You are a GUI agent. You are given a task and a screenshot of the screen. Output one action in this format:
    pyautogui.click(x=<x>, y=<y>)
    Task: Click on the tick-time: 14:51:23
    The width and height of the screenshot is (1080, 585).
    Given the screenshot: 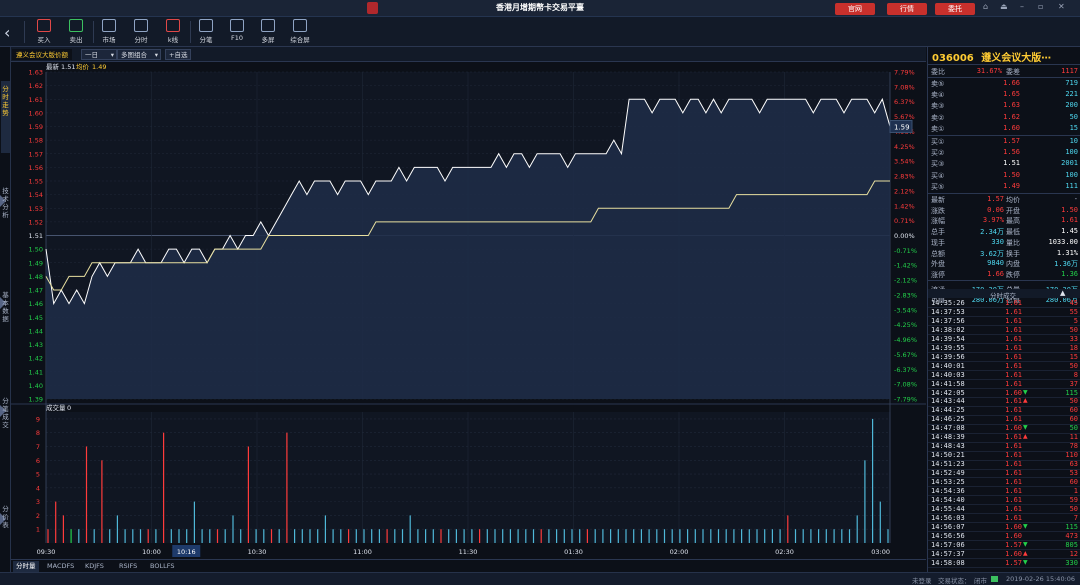 What is the action you would take?
    pyautogui.click(x=948, y=464)
    